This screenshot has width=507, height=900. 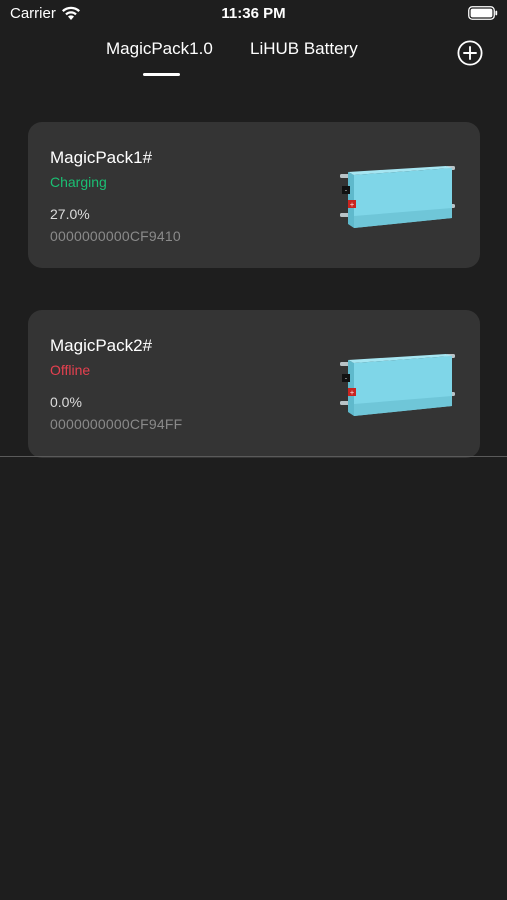 I want to click on tab-selected-indicator, so click(x=161, y=74).